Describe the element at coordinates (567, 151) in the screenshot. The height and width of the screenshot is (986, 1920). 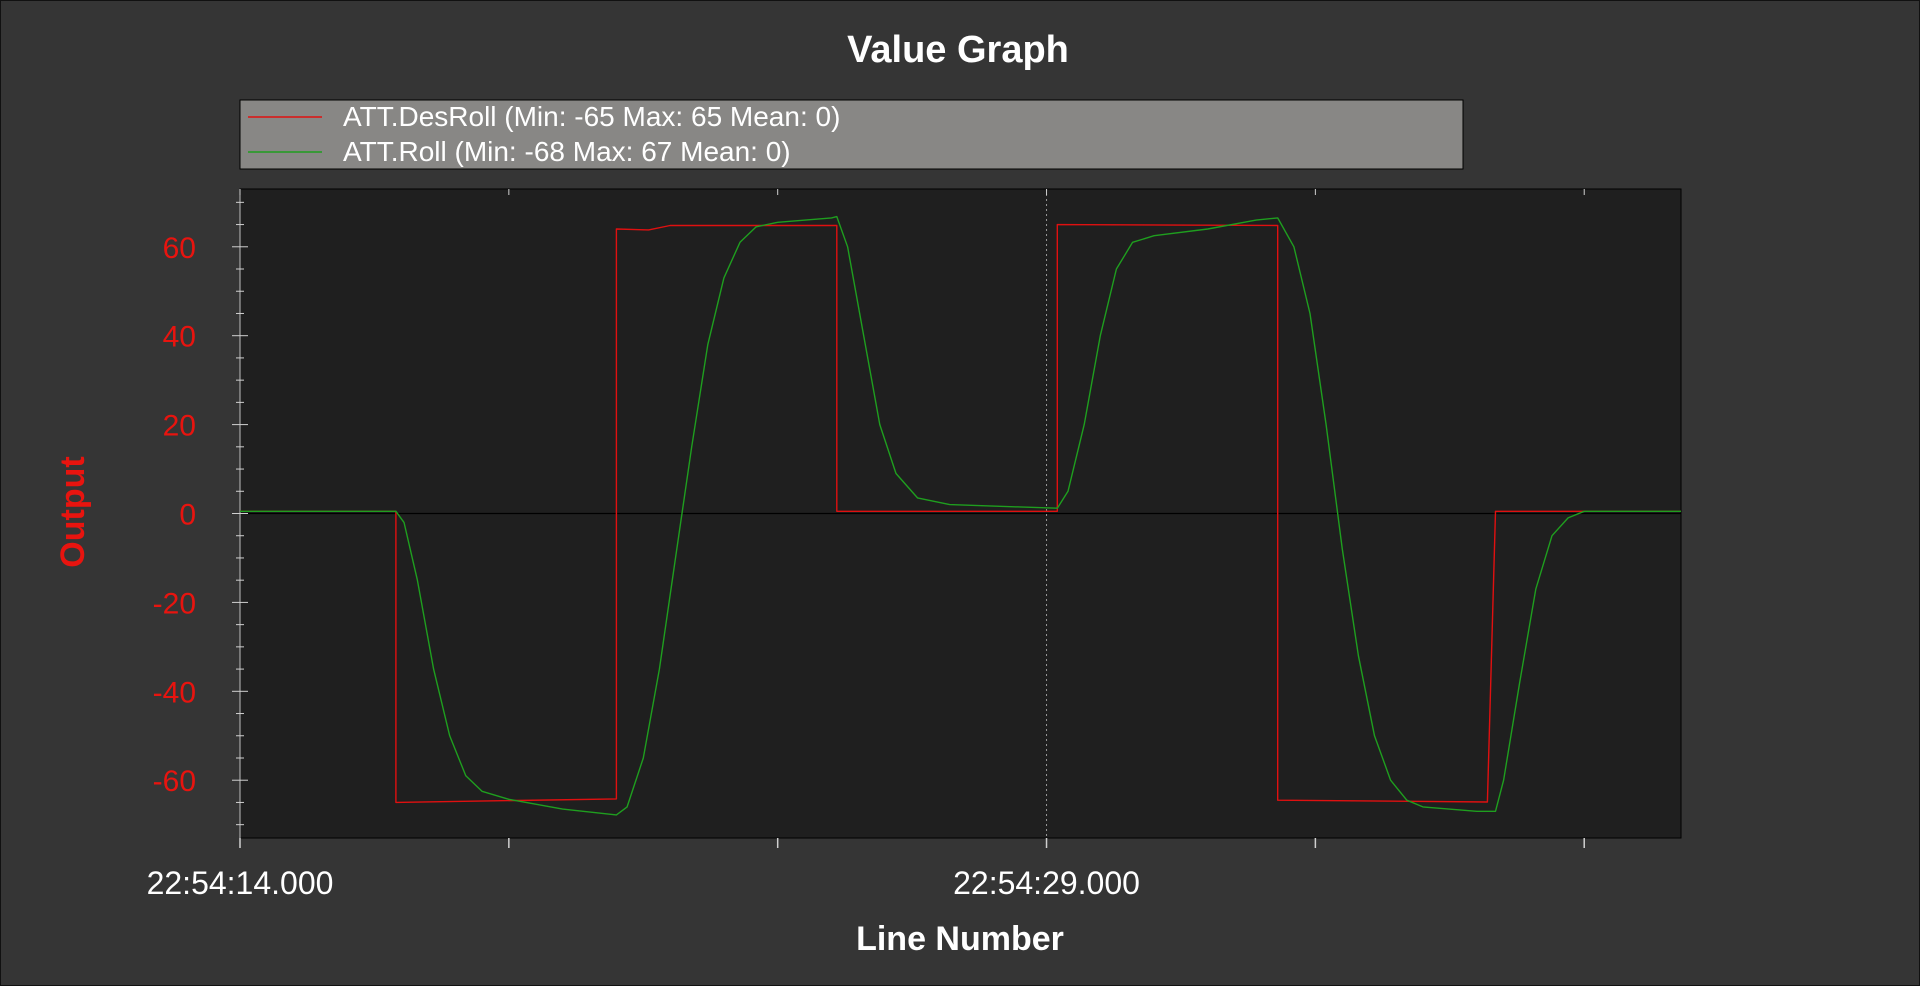
I see `legend-label-roll: ATT.Roll (Min: -68 Max: 67 Mean: 0)` at that location.